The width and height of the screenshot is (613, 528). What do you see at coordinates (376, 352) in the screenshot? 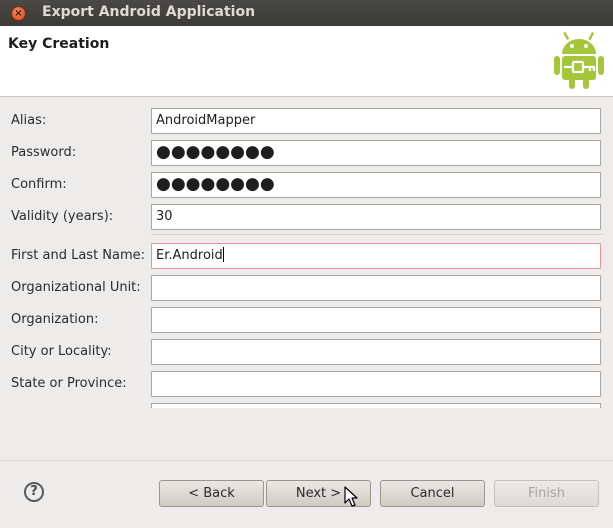
I see `city-input` at bounding box center [376, 352].